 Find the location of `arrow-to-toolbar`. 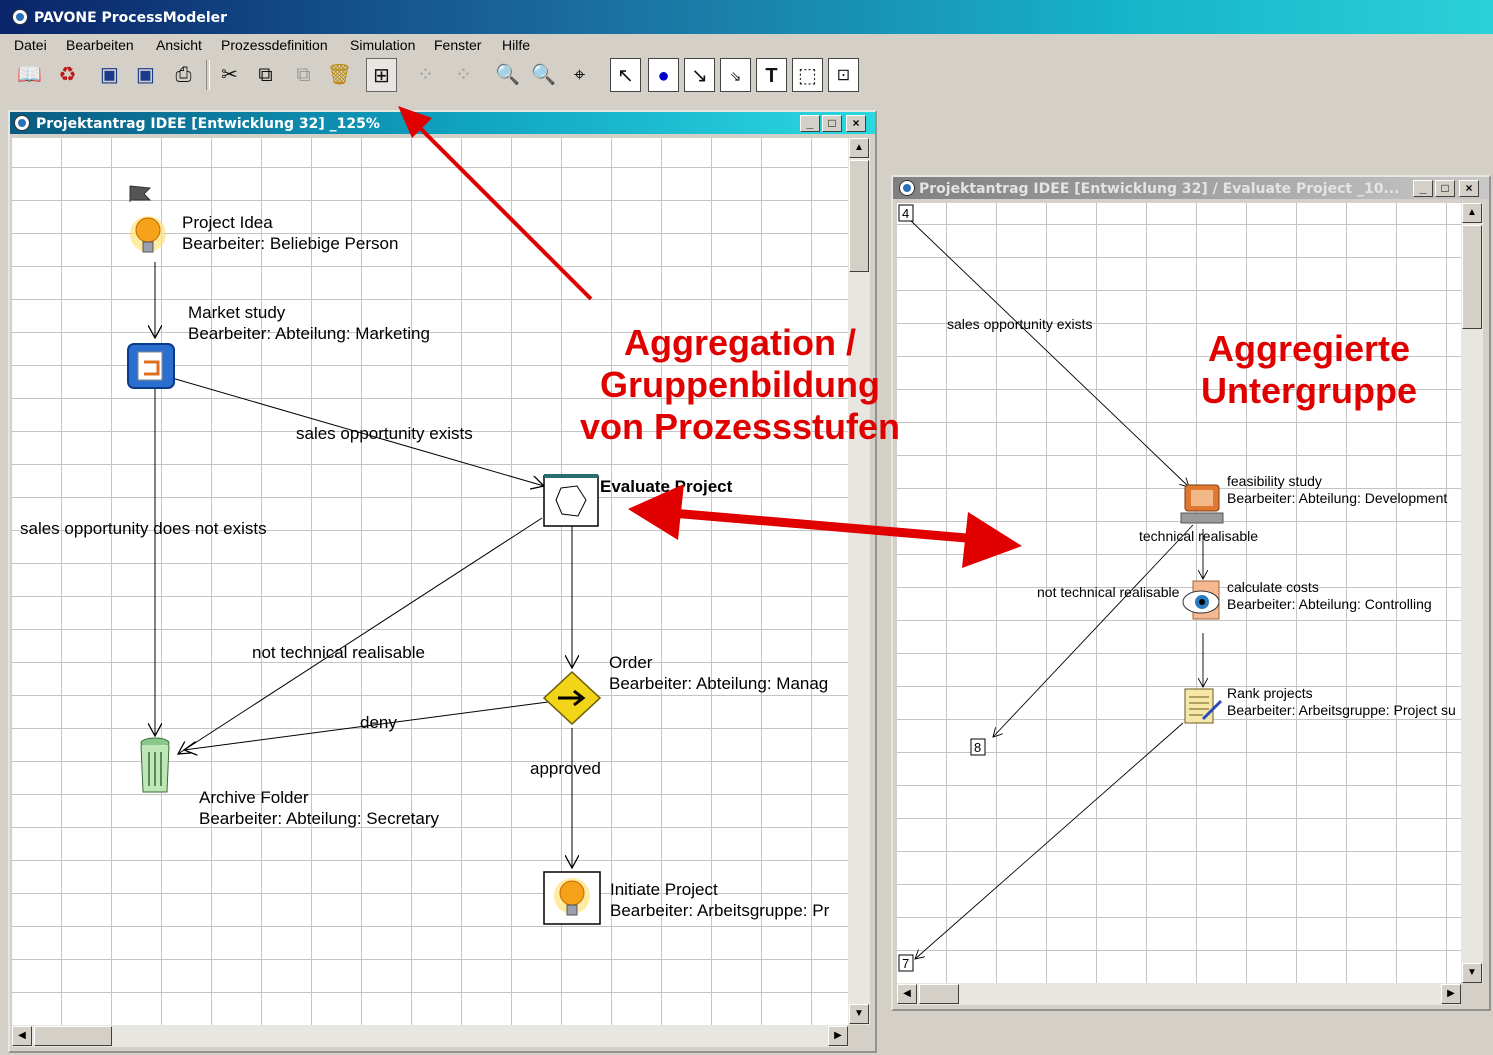

arrow-to-toolbar is located at coordinates (502, 210).